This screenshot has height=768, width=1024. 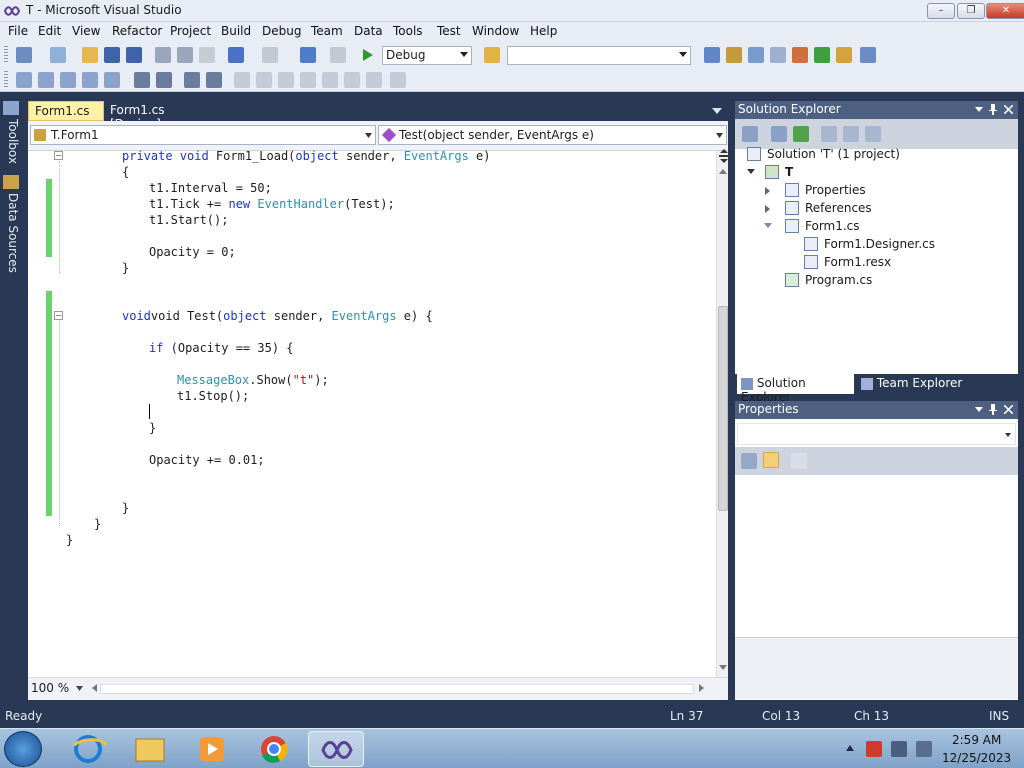 I want to click on clock-date: 12/25/2023, so click(x=976, y=758).